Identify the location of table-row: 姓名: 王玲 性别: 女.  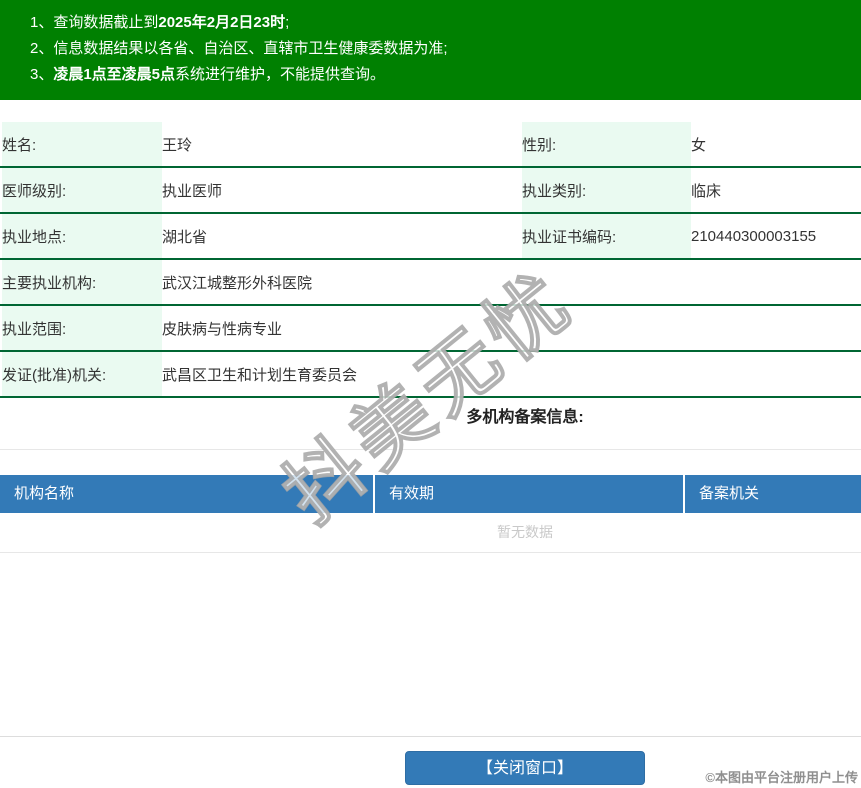
(431, 145).